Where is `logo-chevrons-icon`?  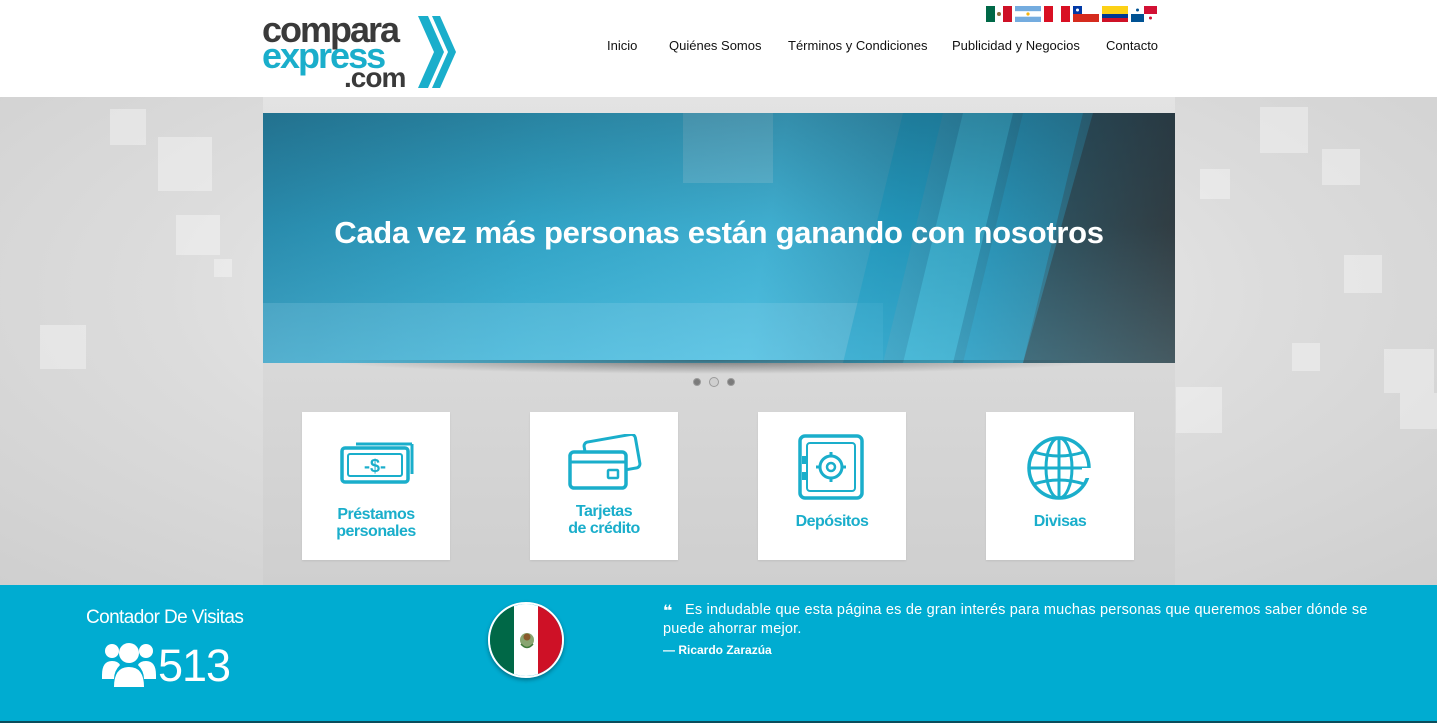 logo-chevrons-icon is located at coordinates (437, 52).